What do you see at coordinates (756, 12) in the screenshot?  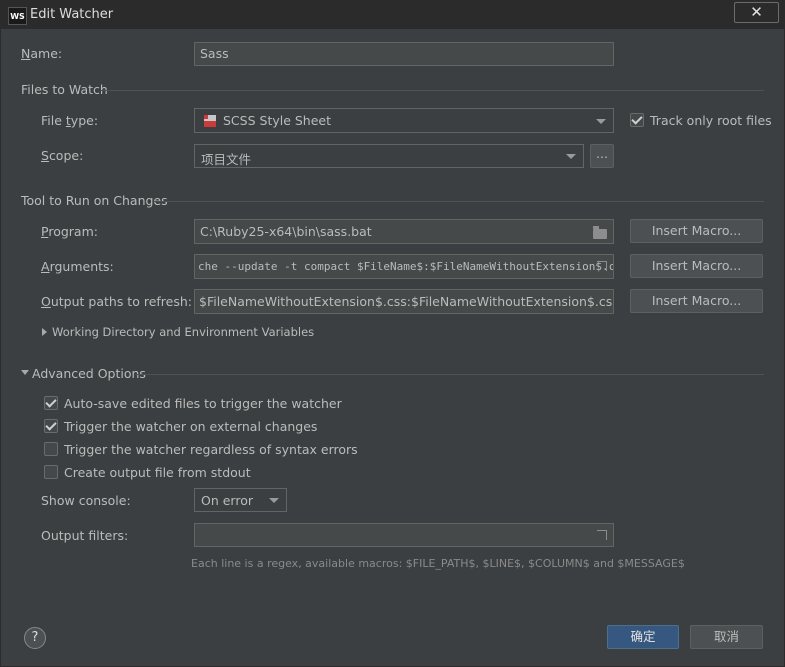 I see `close-button: ✕` at bounding box center [756, 12].